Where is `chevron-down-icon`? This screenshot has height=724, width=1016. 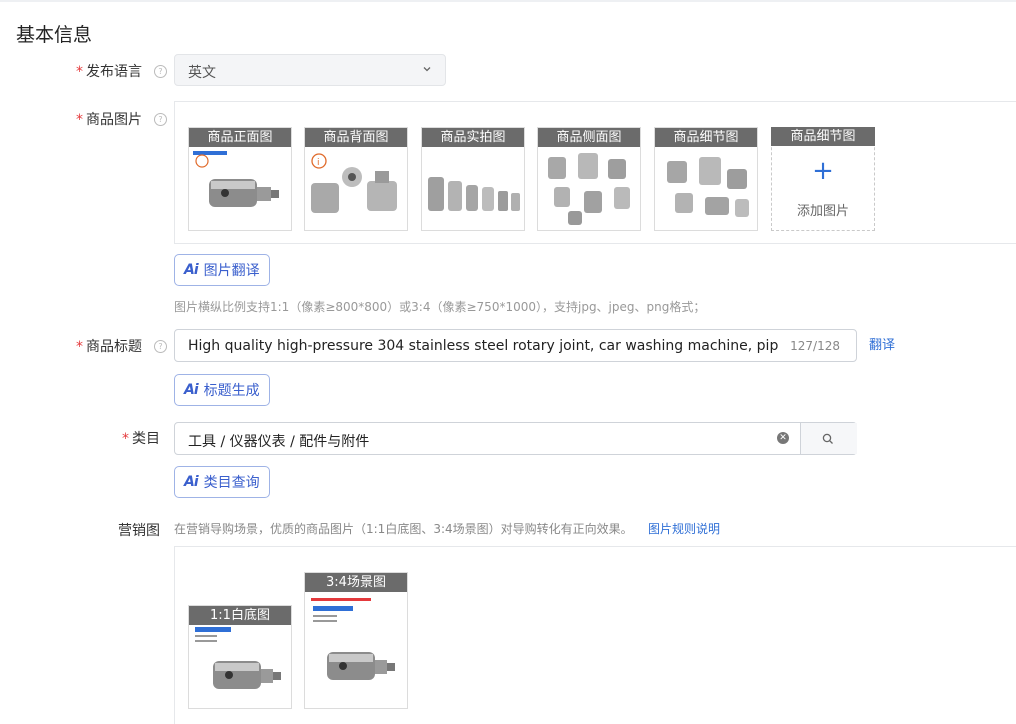
chevron-down-icon is located at coordinates (427, 69).